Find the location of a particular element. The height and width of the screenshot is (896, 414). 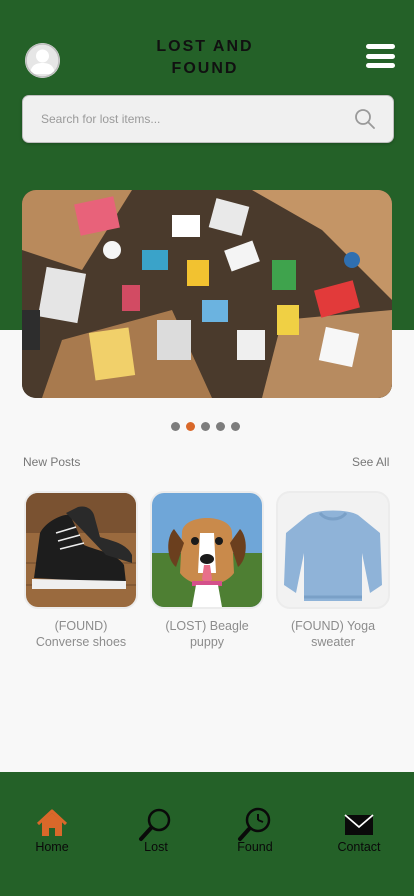

post-card: (FOUND) Converse shoes is located at coordinates (81, 570).